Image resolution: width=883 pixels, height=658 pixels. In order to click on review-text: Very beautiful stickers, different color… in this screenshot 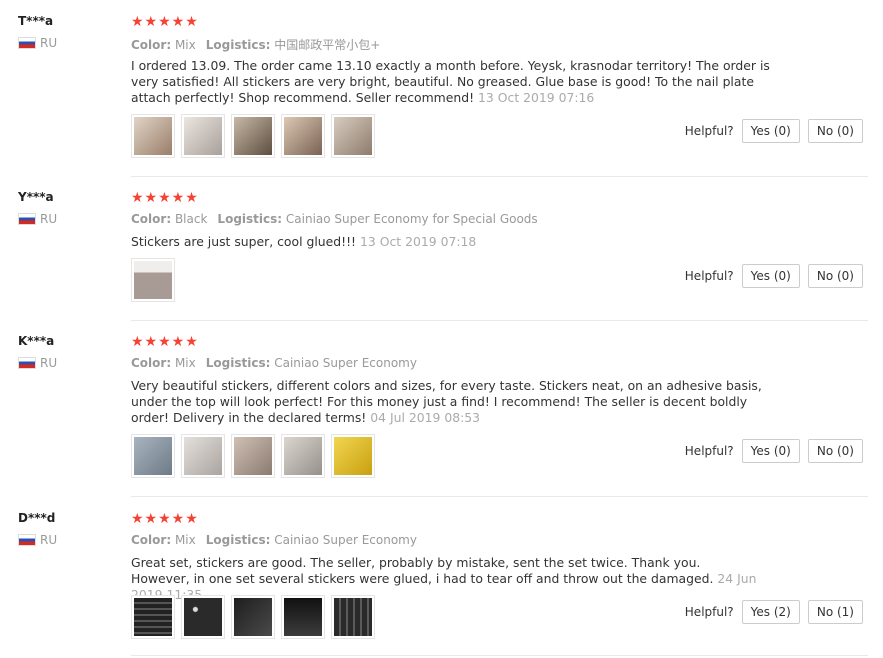, I will do `click(446, 401)`.